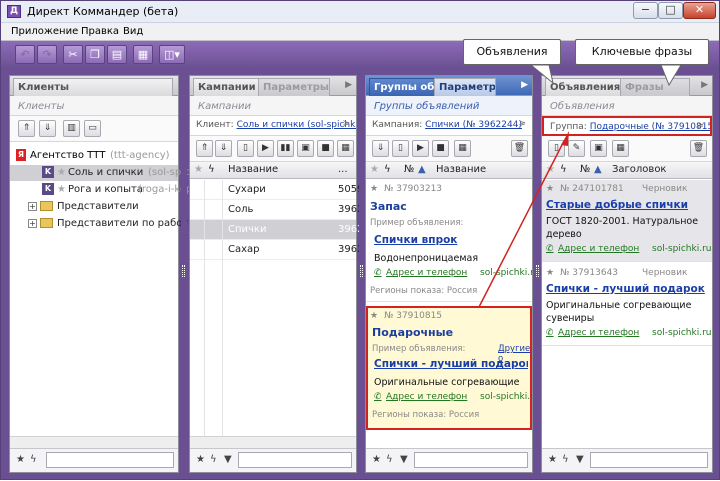 The width and height of the screenshot is (720, 481). Describe the element at coordinates (580, 186) in the screenshot. I see `annotation-arrows` at that location.